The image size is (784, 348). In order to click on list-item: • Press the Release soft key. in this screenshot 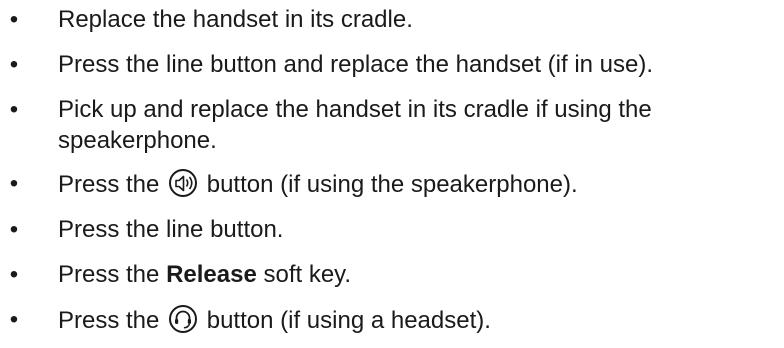, I will do `click(392, 274)`.